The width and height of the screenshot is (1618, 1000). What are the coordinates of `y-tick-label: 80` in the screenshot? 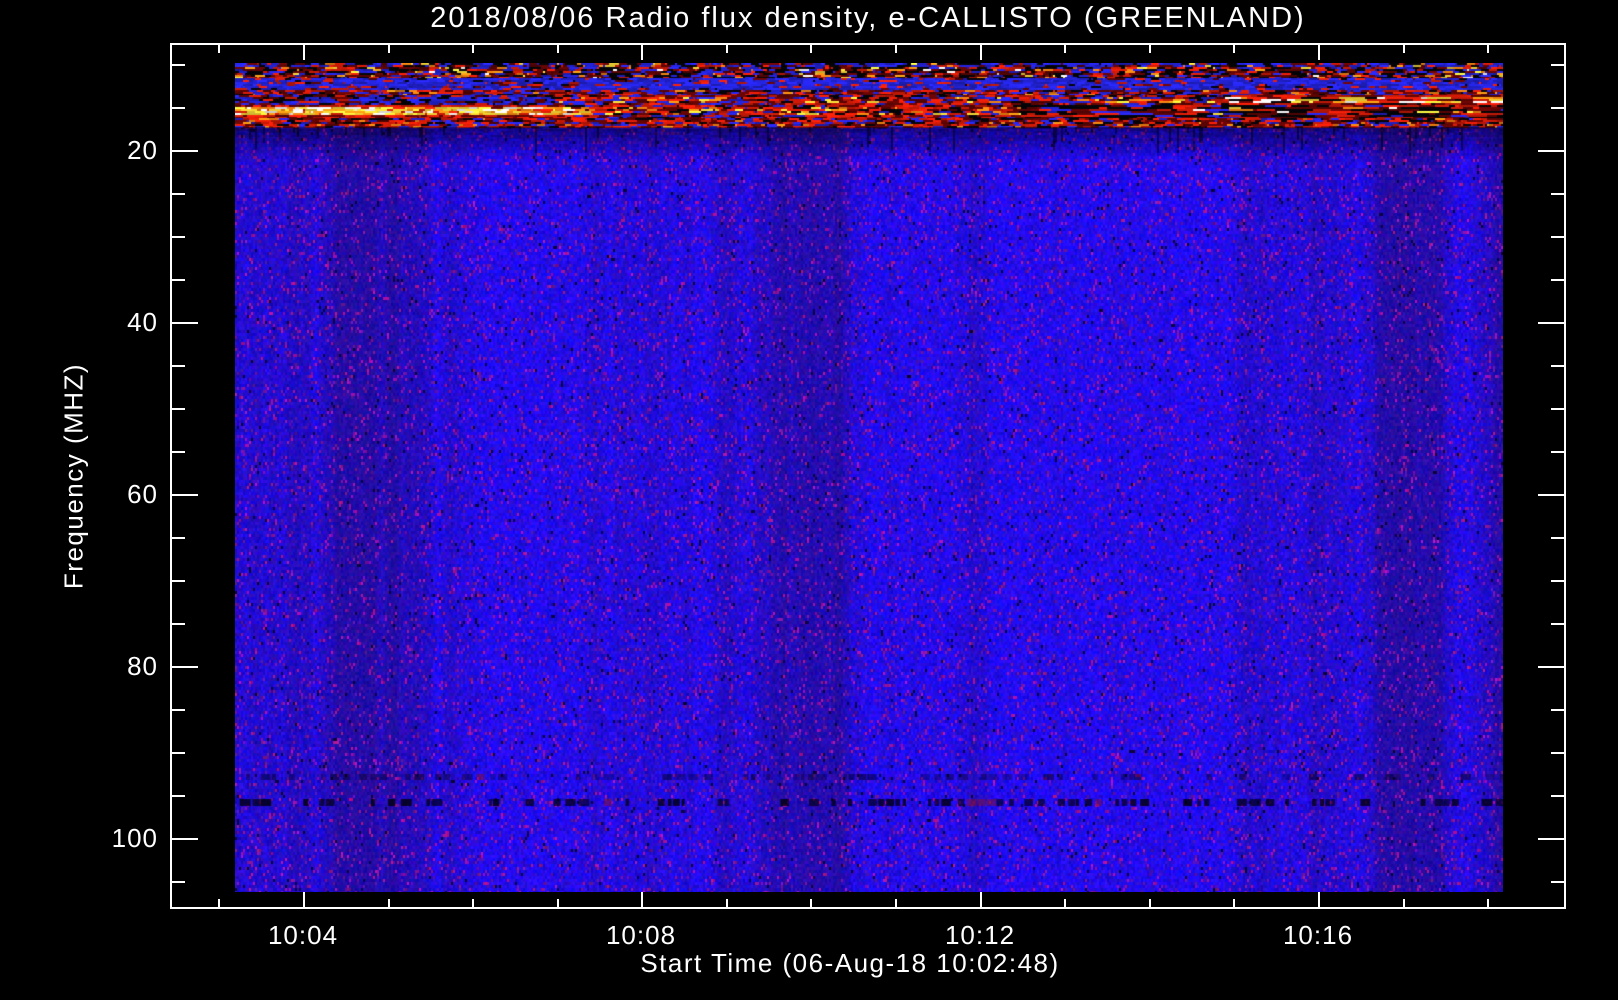 It's located at (142, 666).